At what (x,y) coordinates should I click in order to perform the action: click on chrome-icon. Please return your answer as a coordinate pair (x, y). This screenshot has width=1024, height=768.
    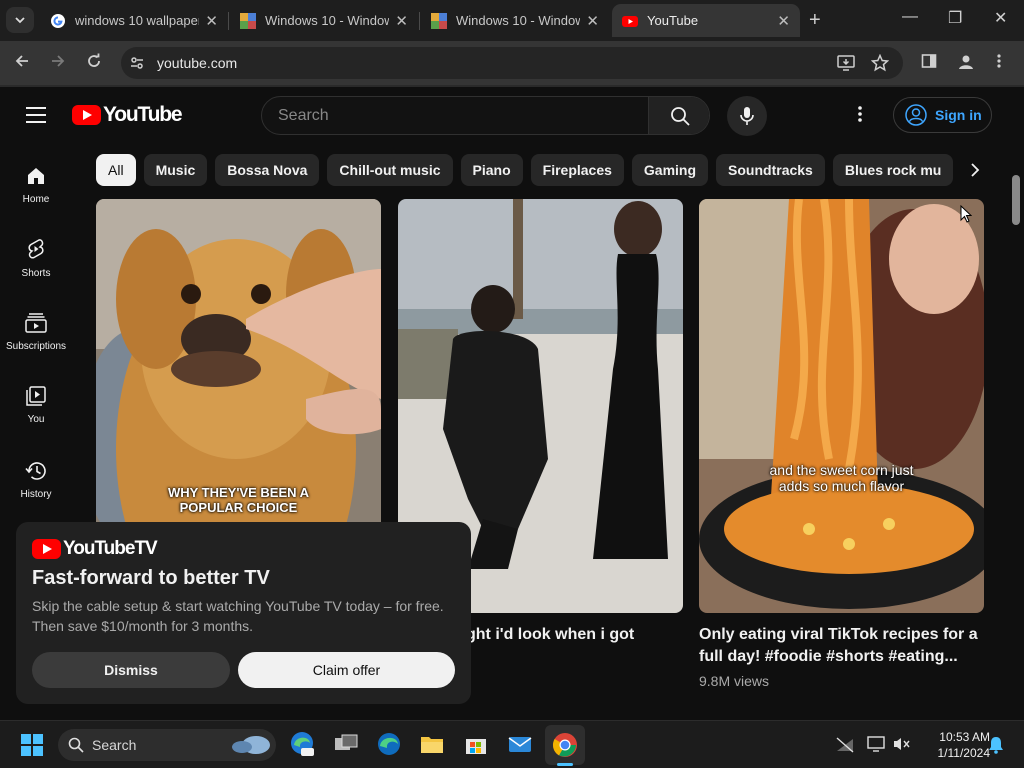
    Looking at the image, I should click on (564, 745).